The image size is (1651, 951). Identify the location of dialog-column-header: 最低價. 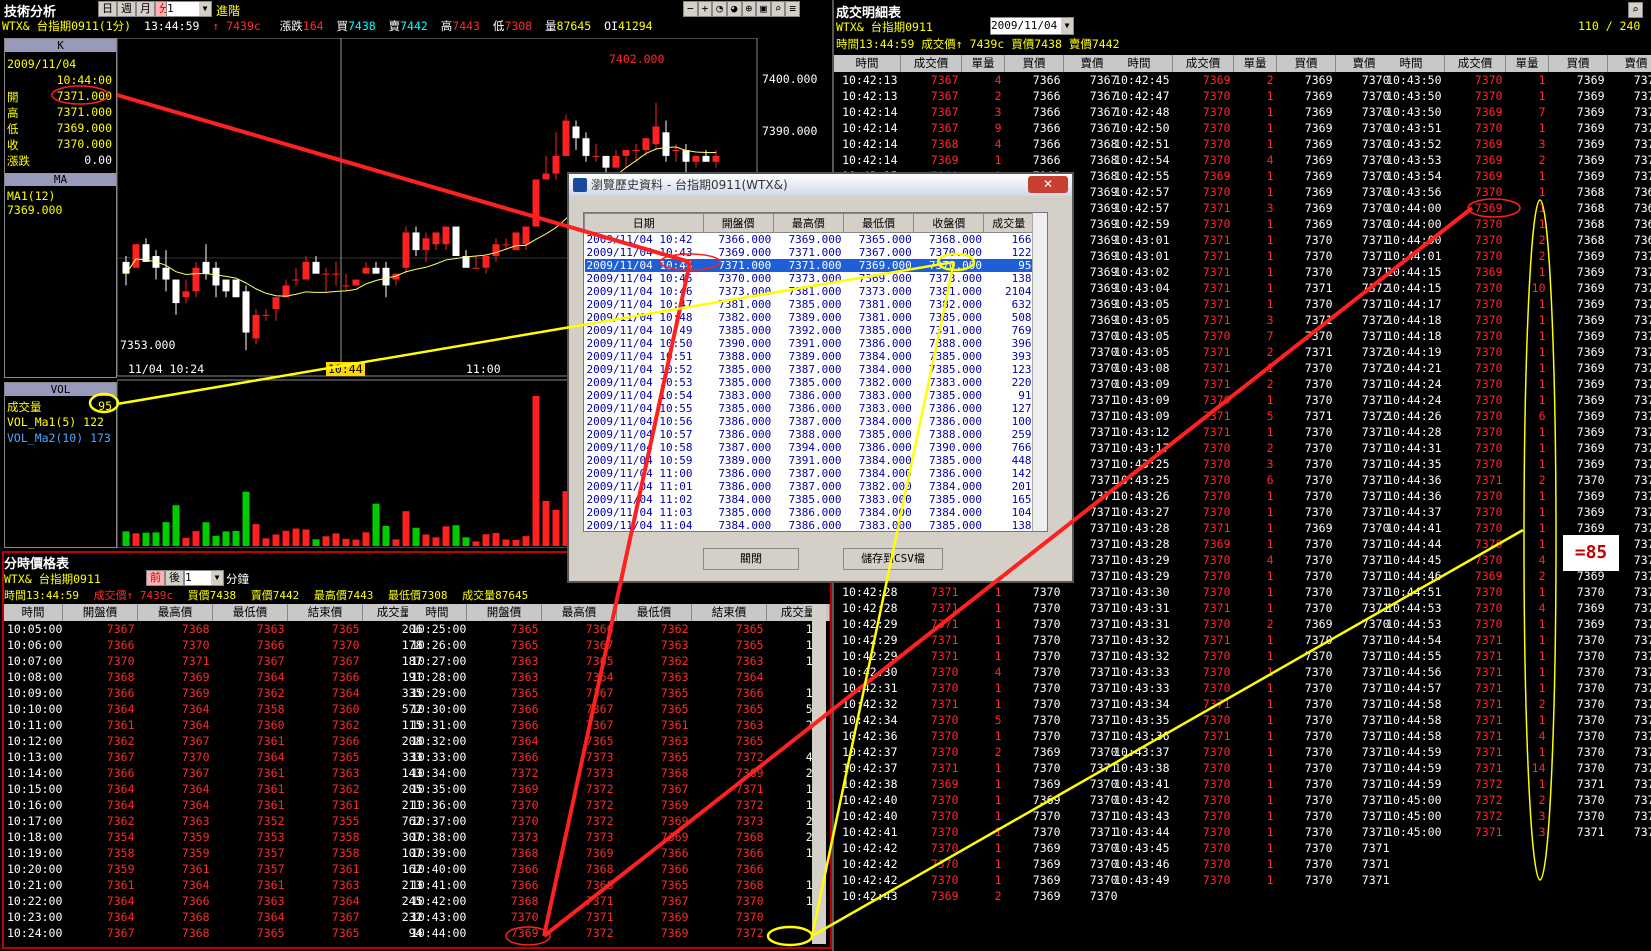
(879, 223).